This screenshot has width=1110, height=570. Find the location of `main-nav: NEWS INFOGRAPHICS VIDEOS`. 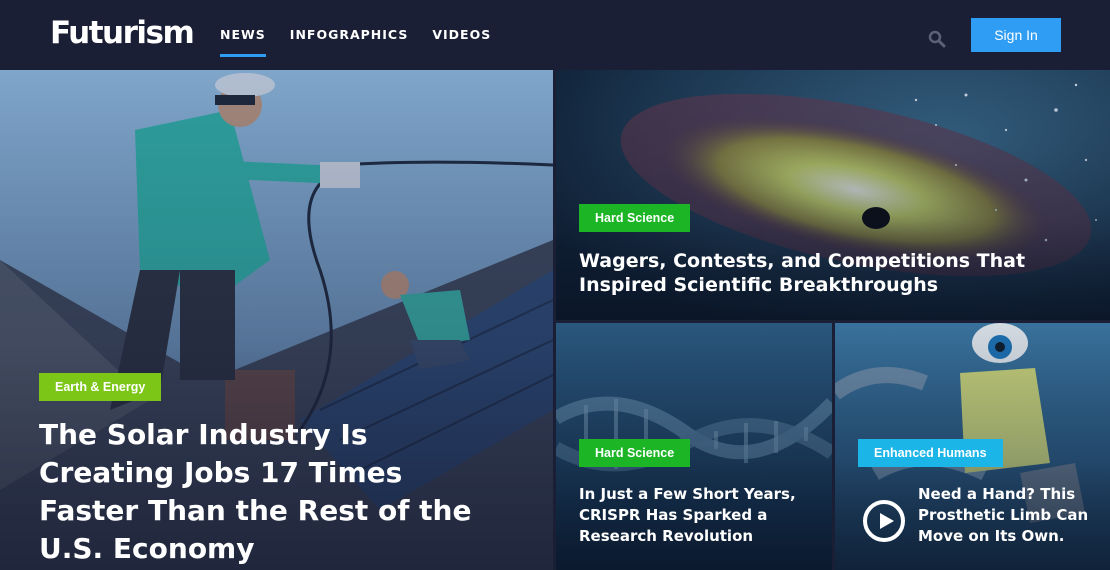

main-nav: NEWS INFOGRAPHICS VIDEOS is located at coordinates (367, 35).